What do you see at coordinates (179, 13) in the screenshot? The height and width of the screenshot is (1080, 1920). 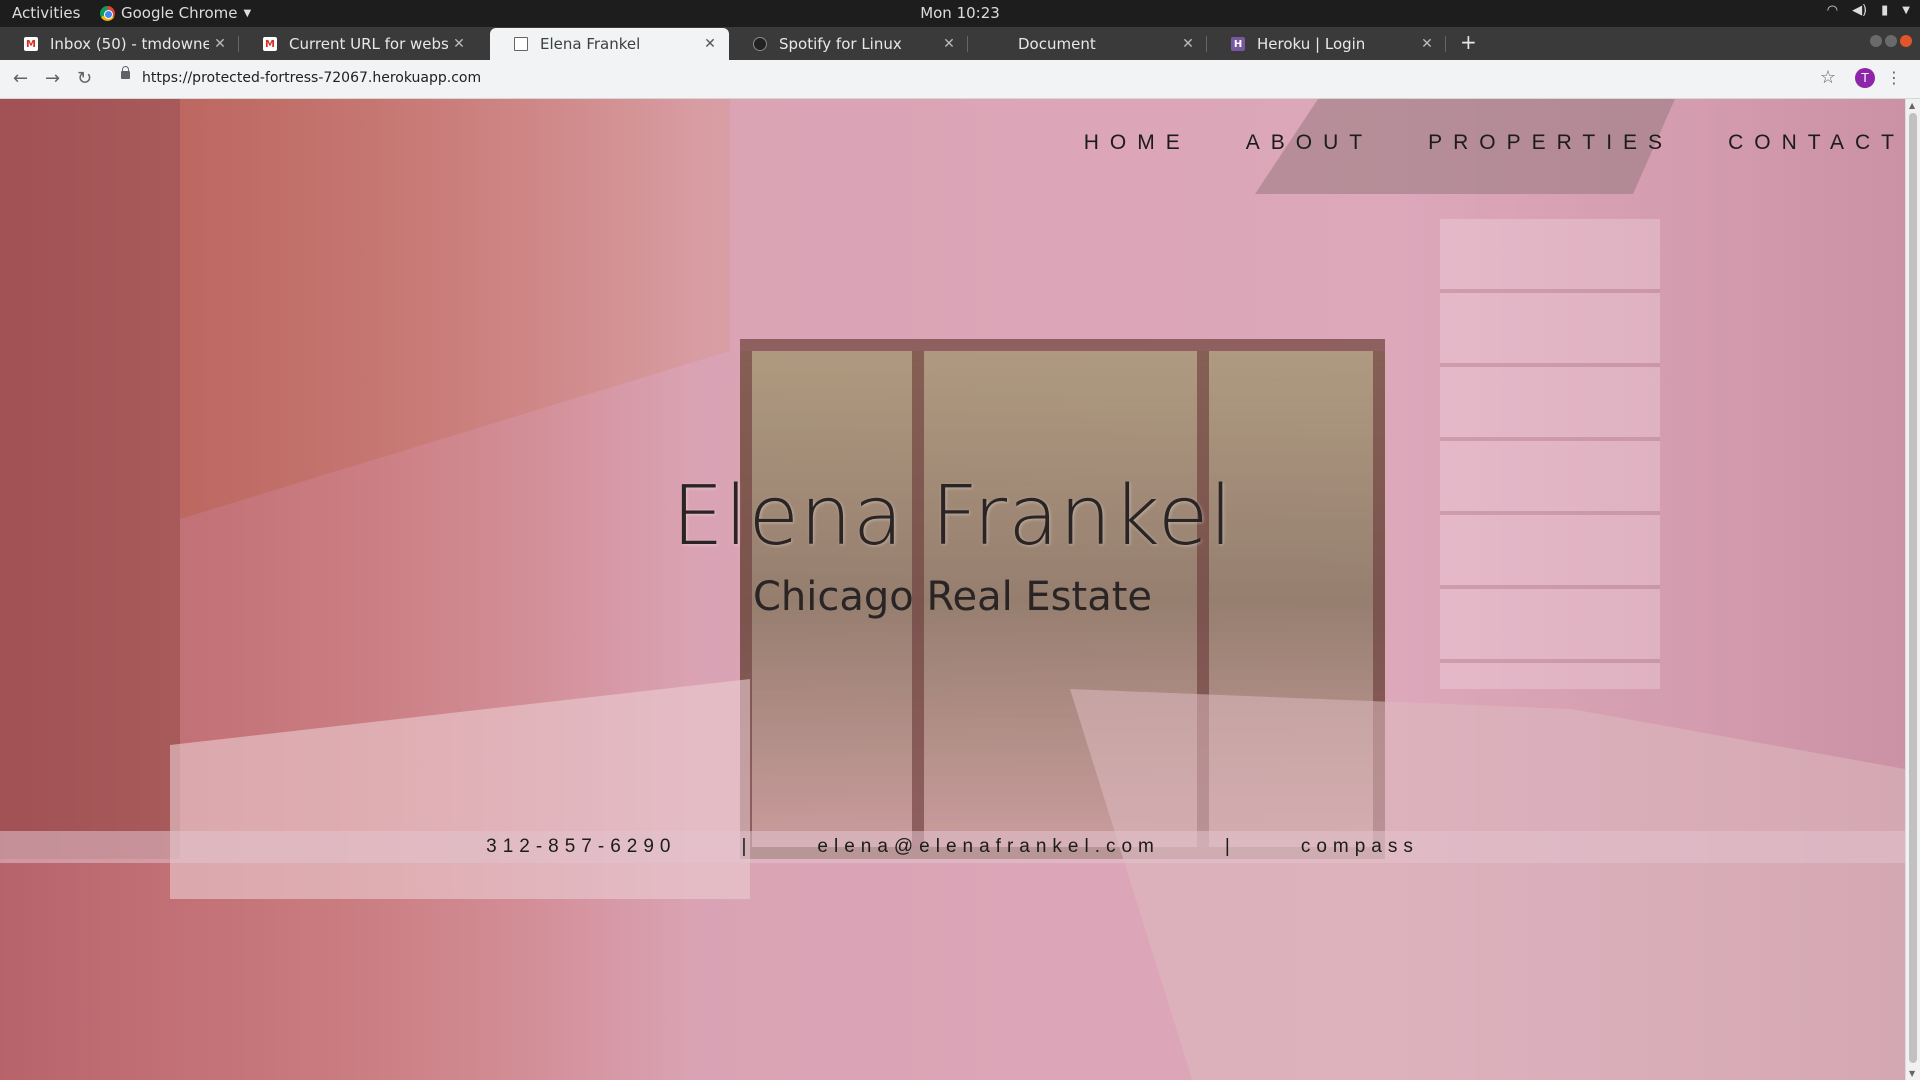 I see `app-menu-label: Google Chrome` at bounding box center [179, 13].